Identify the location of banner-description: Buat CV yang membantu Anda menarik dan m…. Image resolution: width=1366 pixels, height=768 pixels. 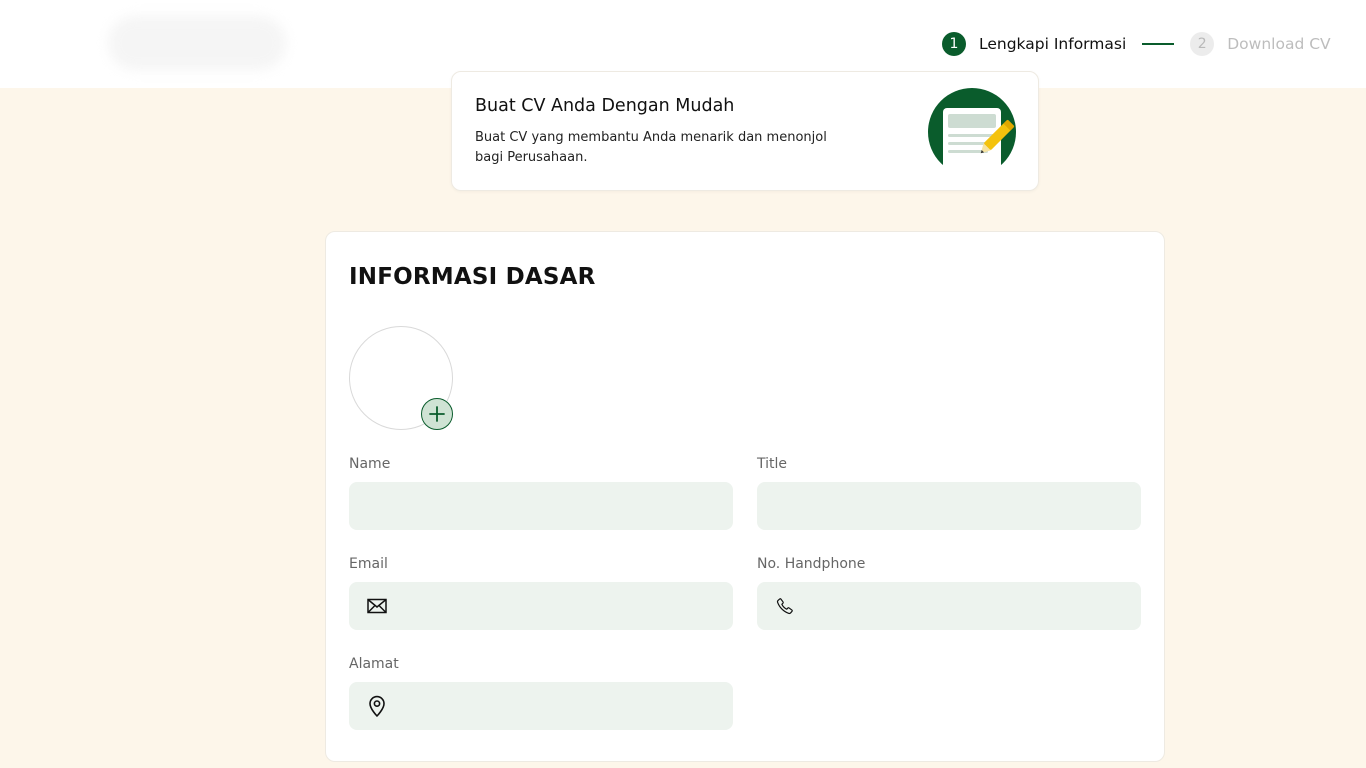
(651, 147).